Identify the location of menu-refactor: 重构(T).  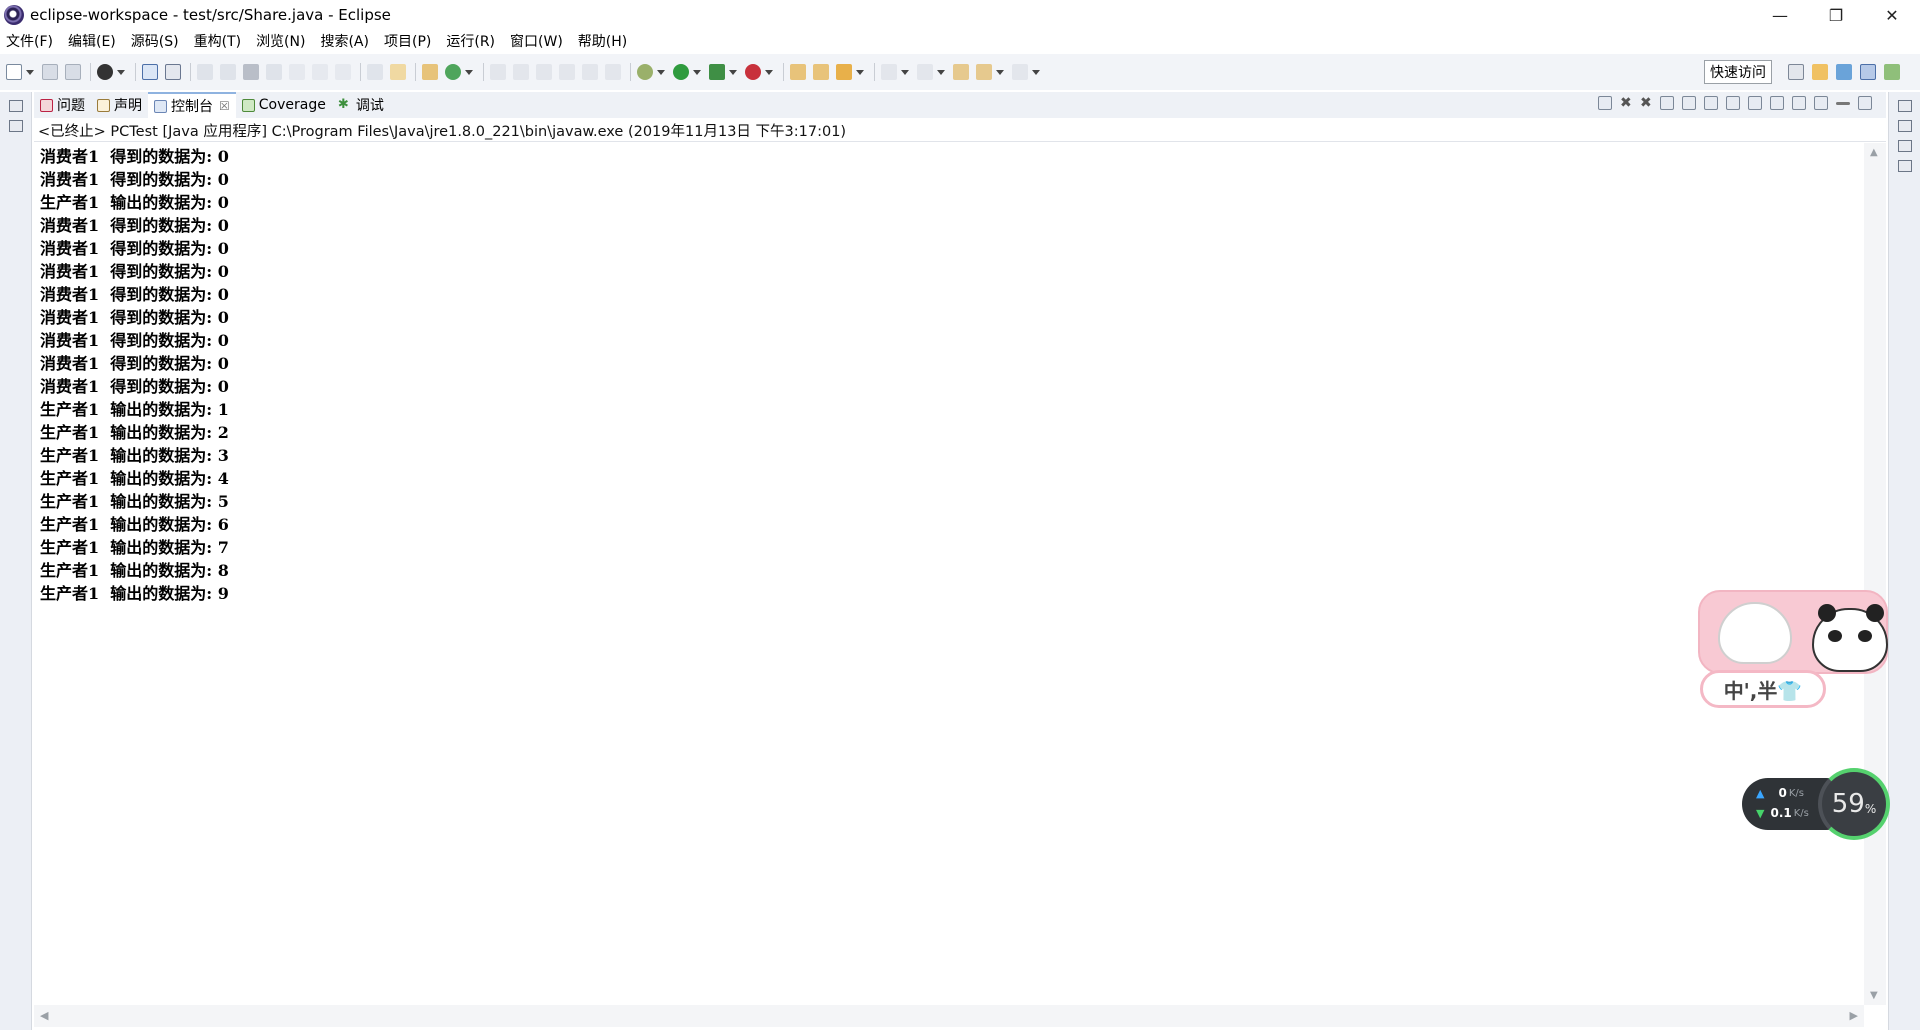
(217, 41).